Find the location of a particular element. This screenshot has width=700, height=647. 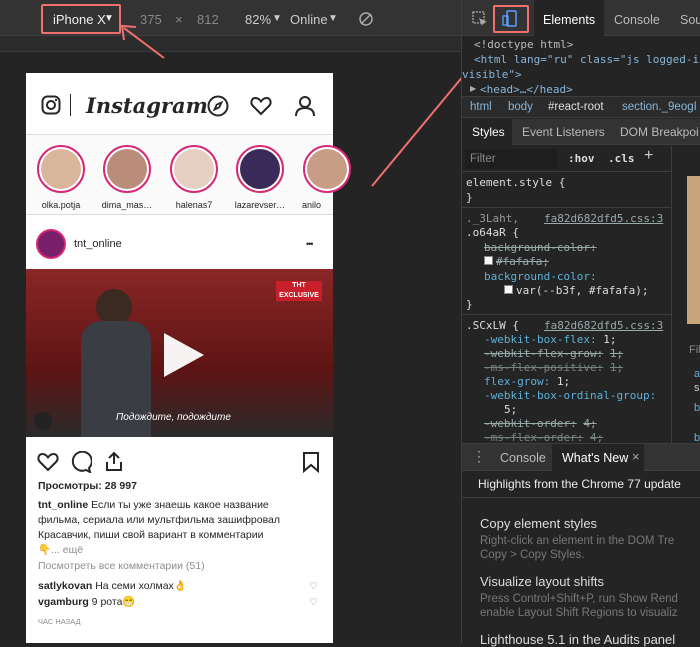

comment-row: vgamburg 9 рота😁 is located at coordinates (87, 602).